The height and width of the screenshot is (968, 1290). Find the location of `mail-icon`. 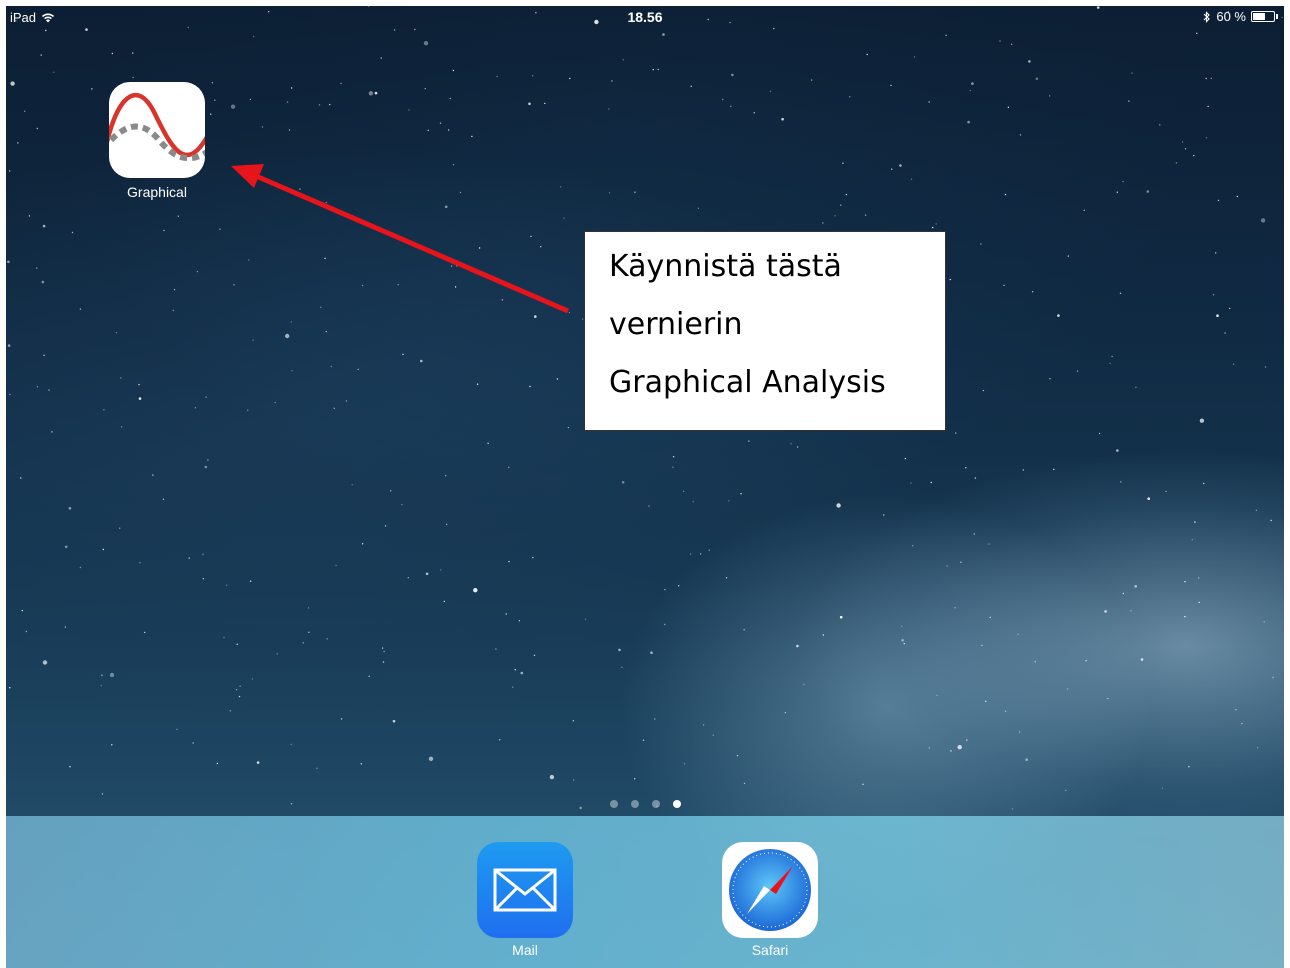

mail-icon is located at coordinates (525, 890).